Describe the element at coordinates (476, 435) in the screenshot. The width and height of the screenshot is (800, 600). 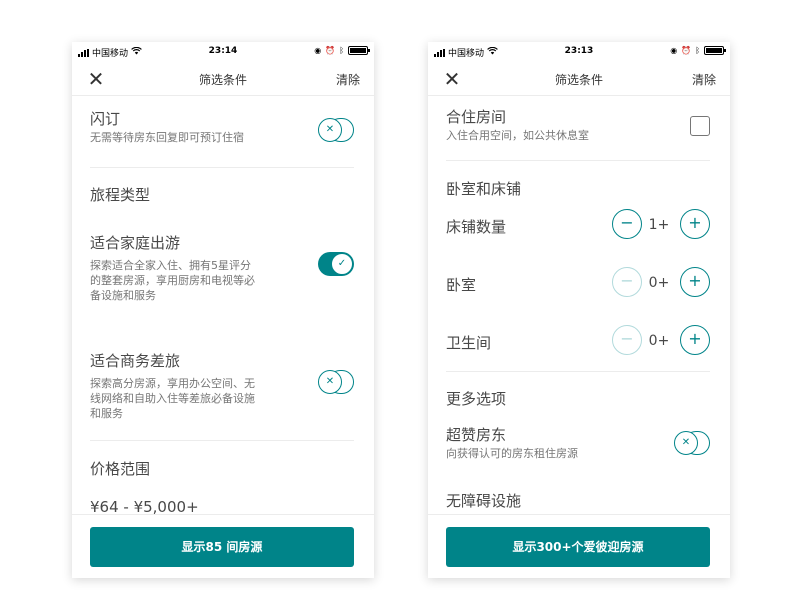
I see `superhost-title: 超赞房东` at that location.